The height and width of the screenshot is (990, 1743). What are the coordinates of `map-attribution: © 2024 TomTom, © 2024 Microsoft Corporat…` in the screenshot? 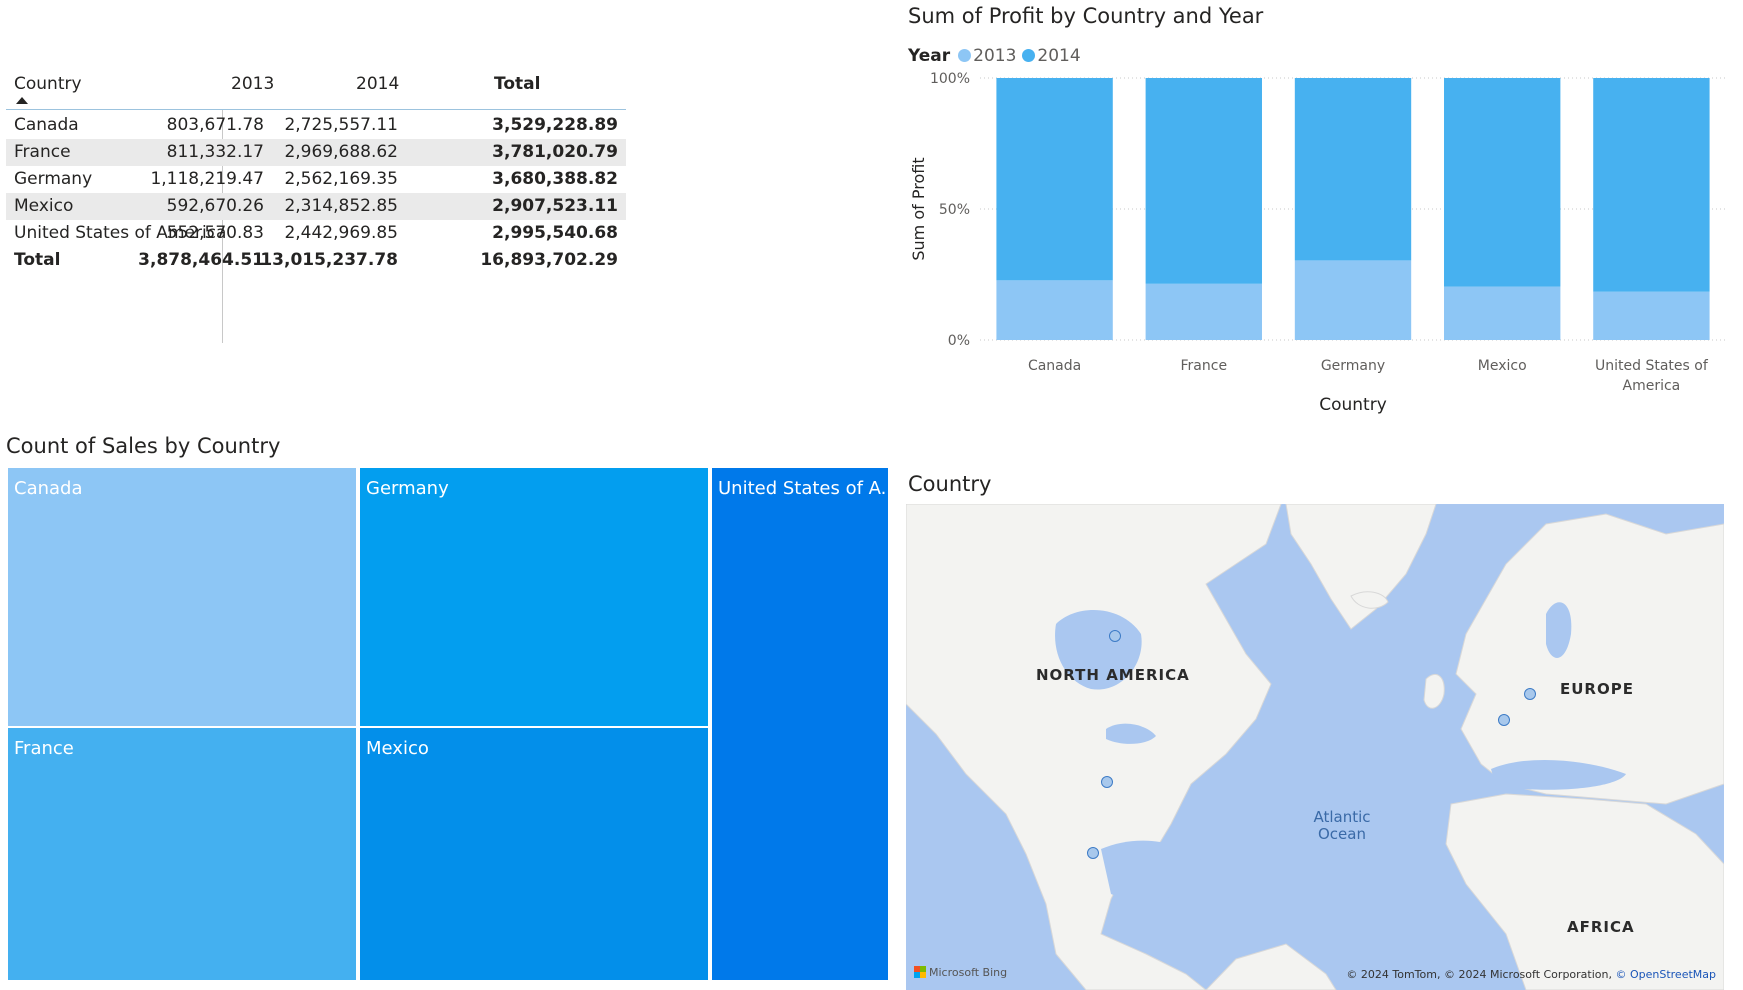 It's located at (1531, 974).